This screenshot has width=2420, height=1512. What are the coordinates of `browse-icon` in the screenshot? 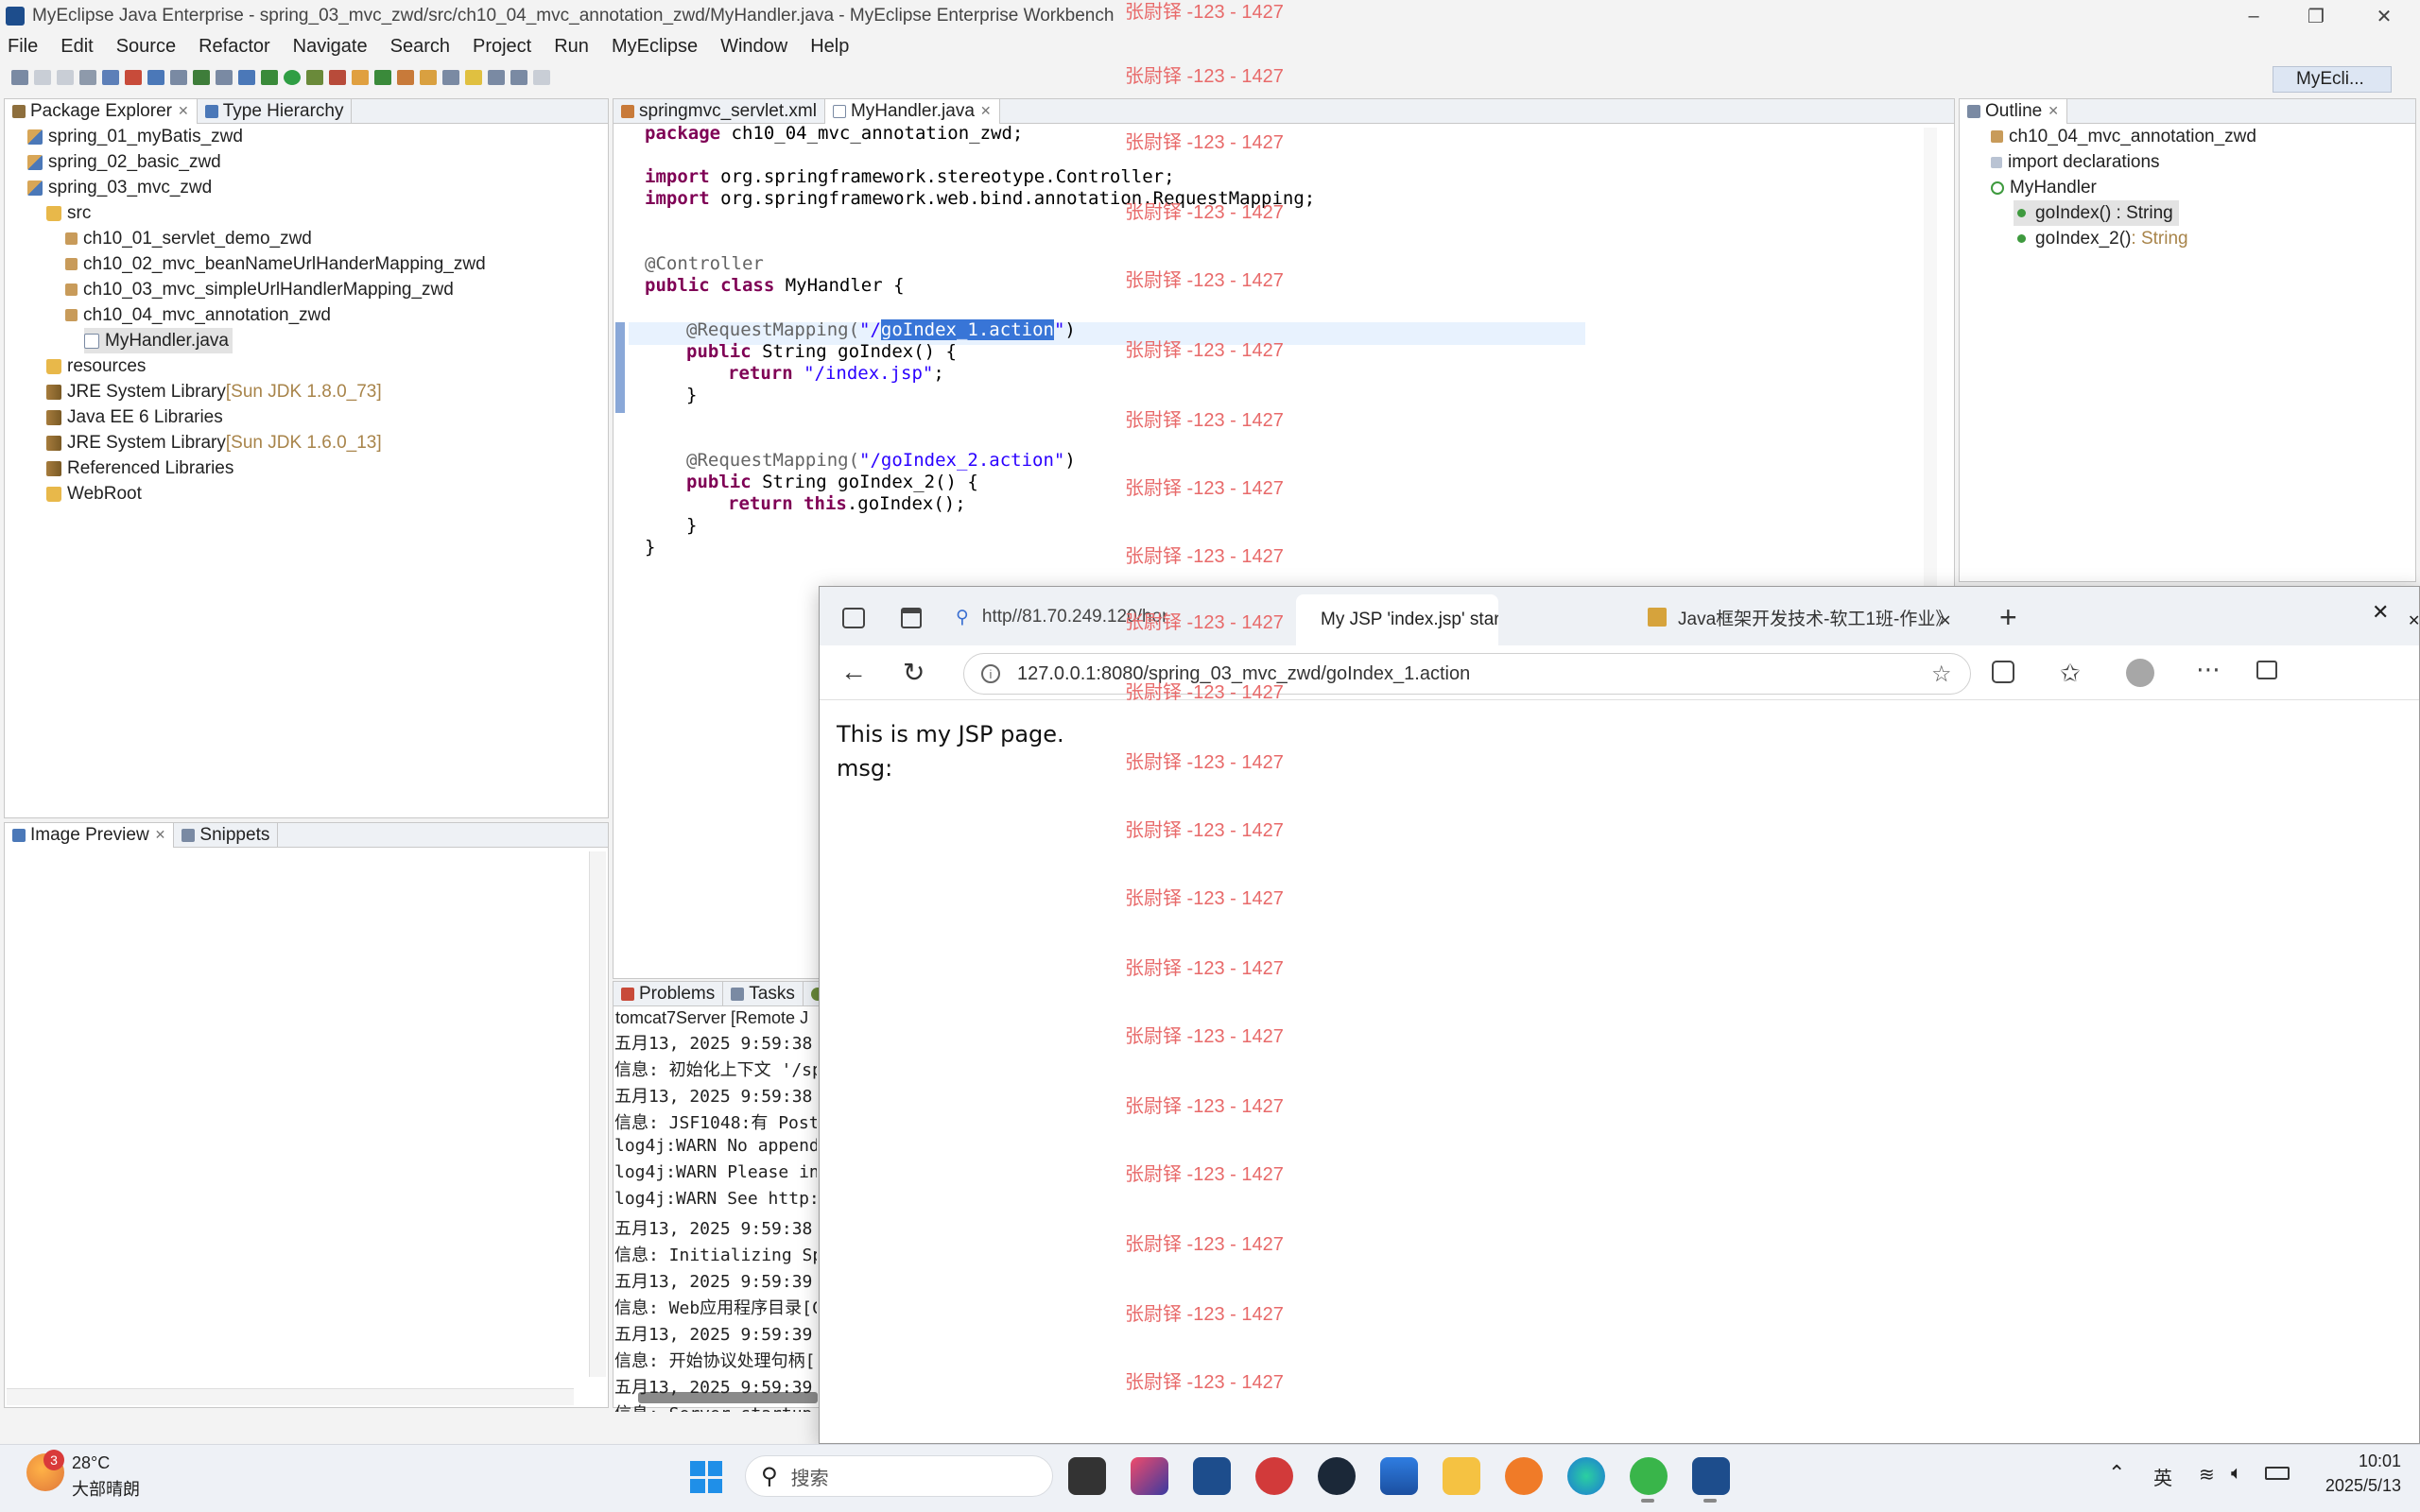 It's located at (201, 77).